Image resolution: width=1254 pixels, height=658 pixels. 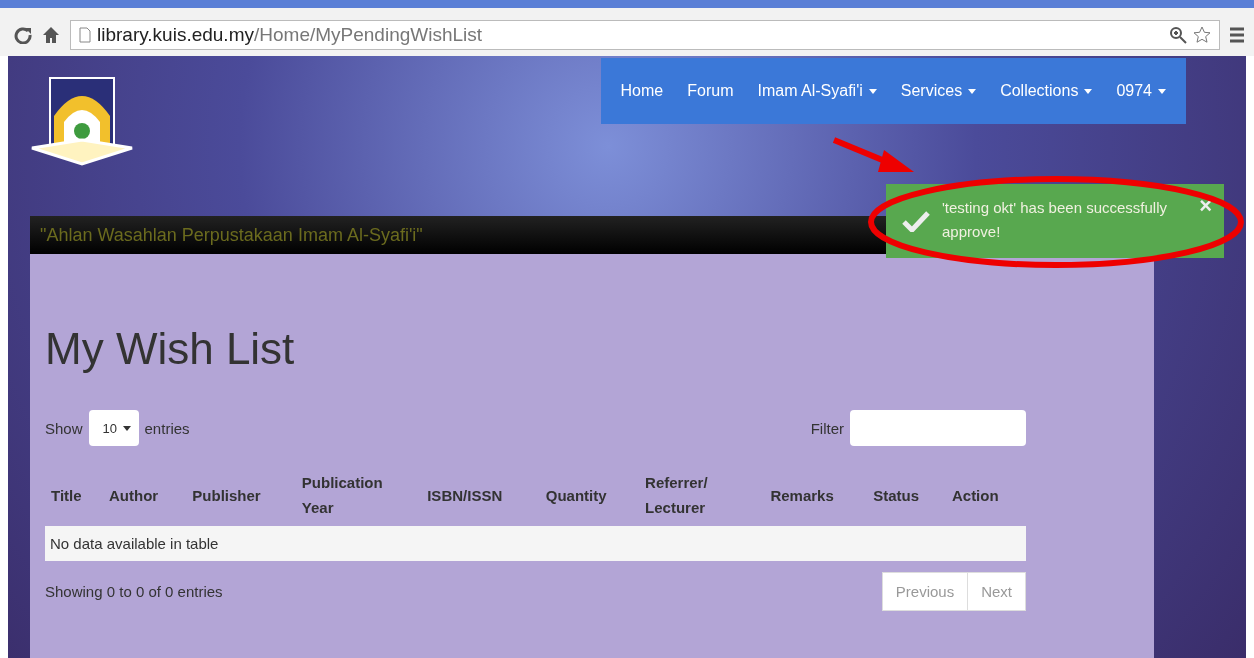 I want to click on column-header: Referrer/ Lecturer, so click(x=702, y=495).